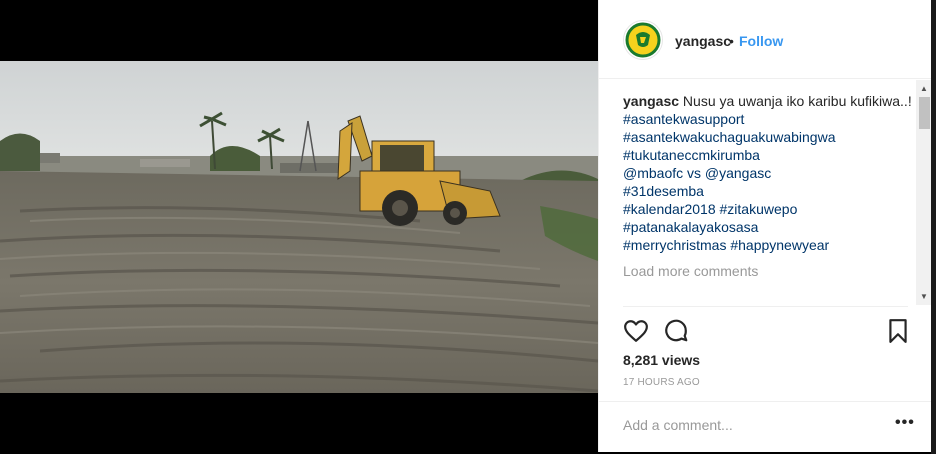 The image size is (936, 454). I want to click on post-actions, so click(767, 331).